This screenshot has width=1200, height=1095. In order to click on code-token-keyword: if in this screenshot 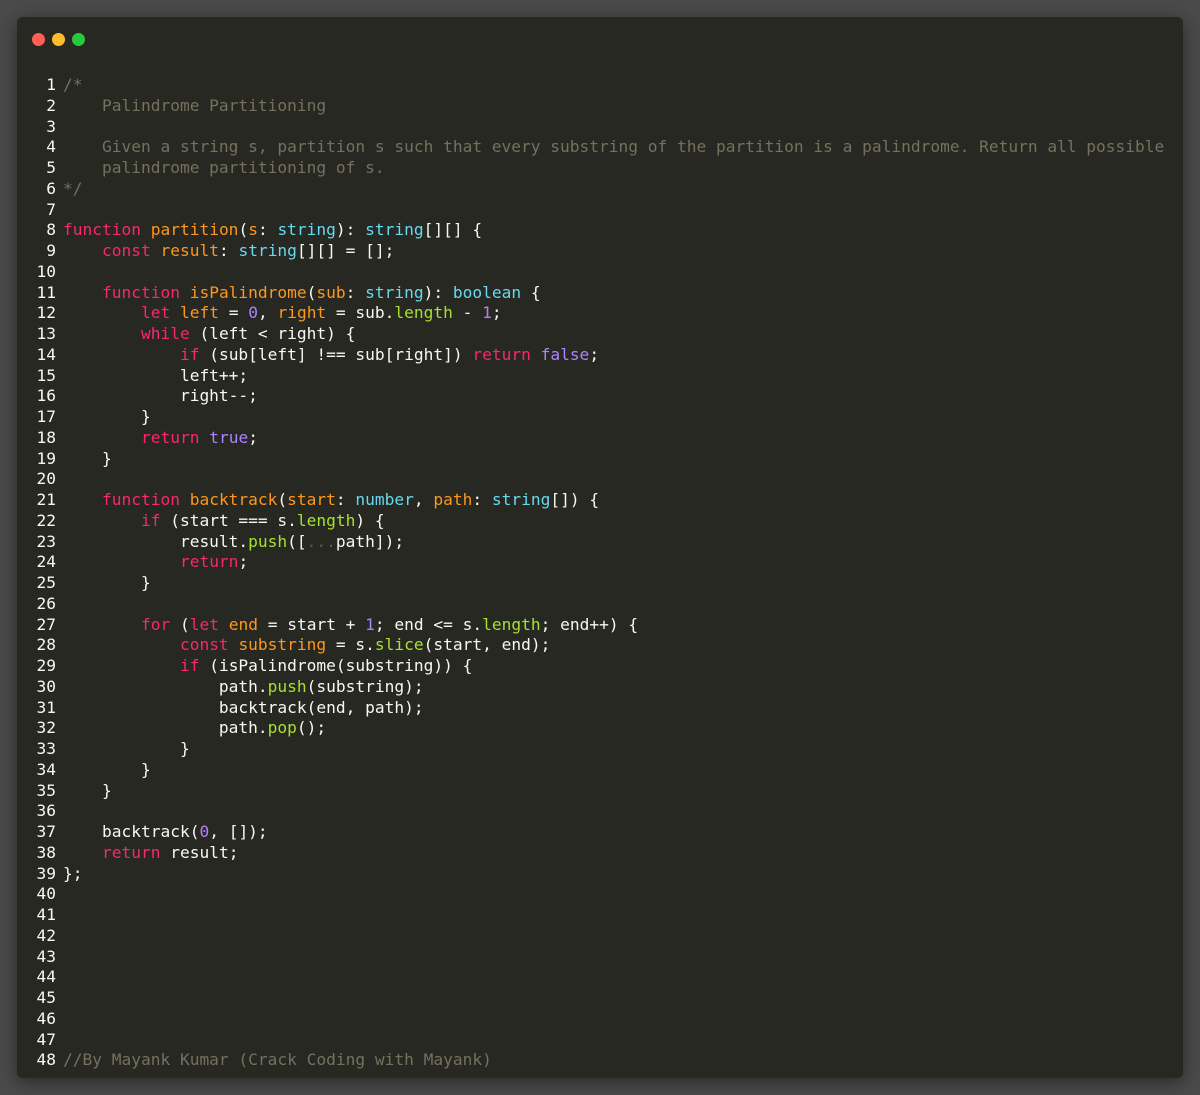, I will do `click(150, 520)`.